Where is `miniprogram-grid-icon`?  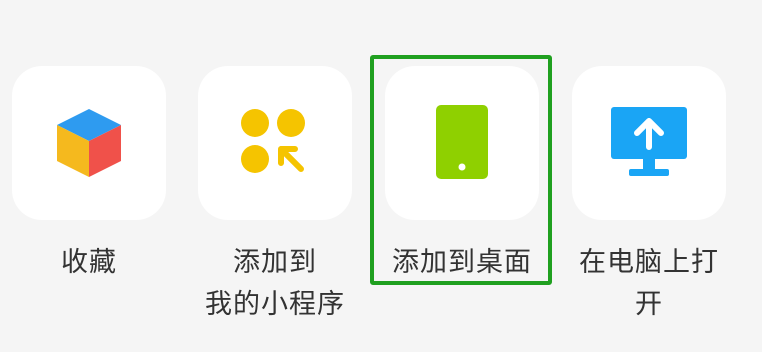
miniprogram-grid-icon is located at coordinates (273, 141).